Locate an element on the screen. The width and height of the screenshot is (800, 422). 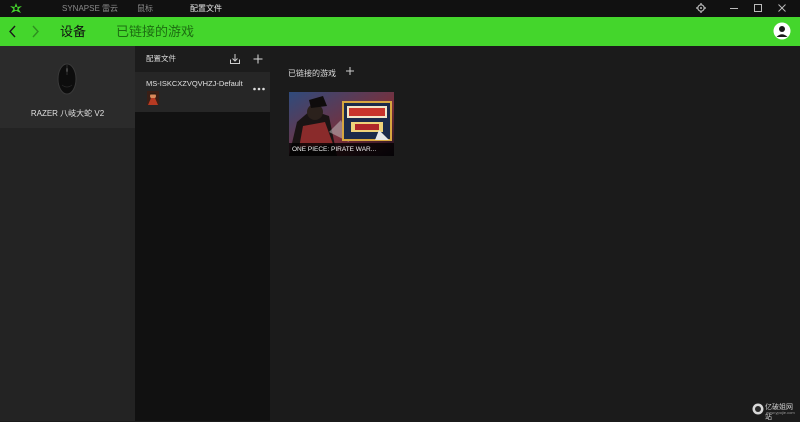
title-bar: SYNAPSE 雷云 鼠标 配置文件 is located at coordinates (400, 8).